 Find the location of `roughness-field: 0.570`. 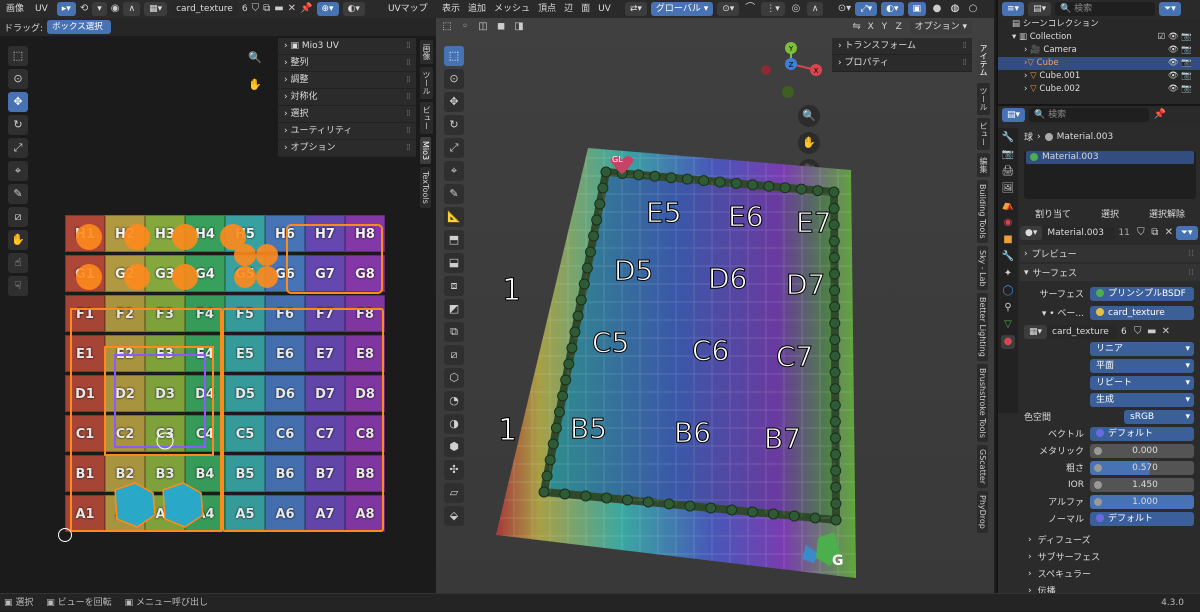

roughness-field: 0.570 is located at coordinates (1142, 467).